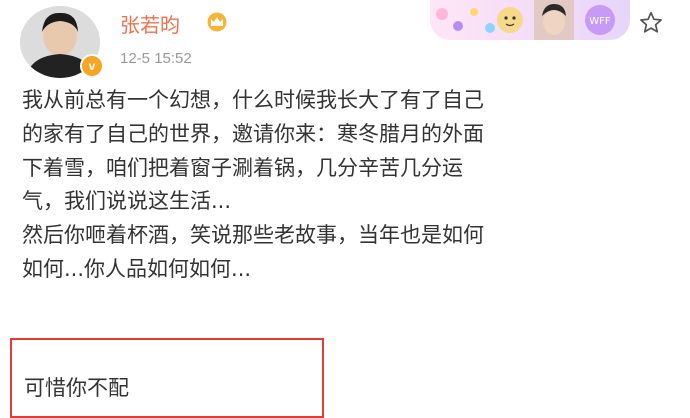 The height and width of the screenshot is (418, 690). Describe the element at coordinates (150, 23) in the screenshot. I see `author-name: 张若昀` at that location.